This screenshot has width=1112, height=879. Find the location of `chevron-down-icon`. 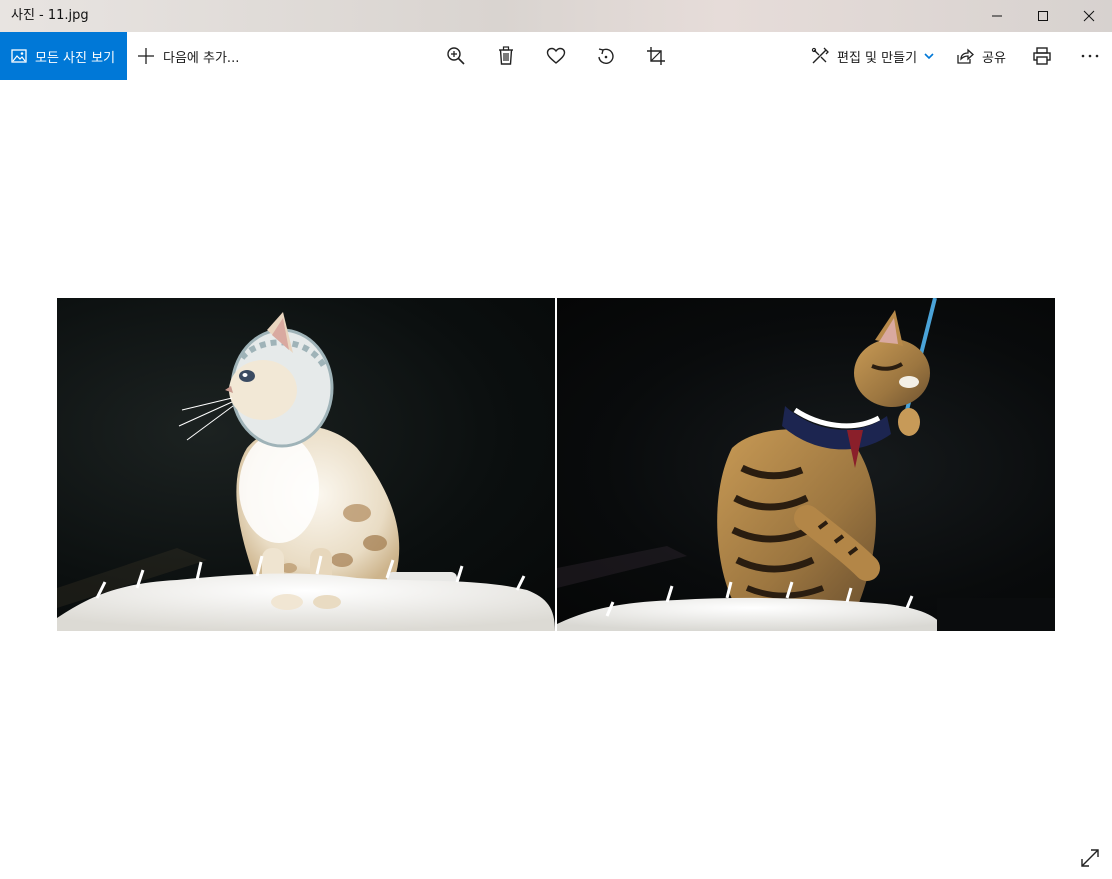

chevron-down-icon is located at coordinates (929, 56).